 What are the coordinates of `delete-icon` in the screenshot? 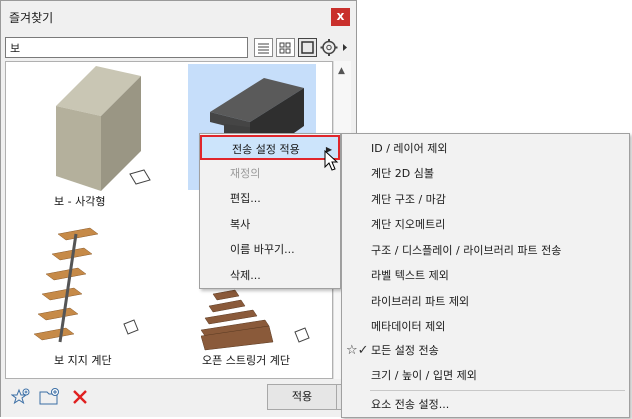 It's located at (80, 398).